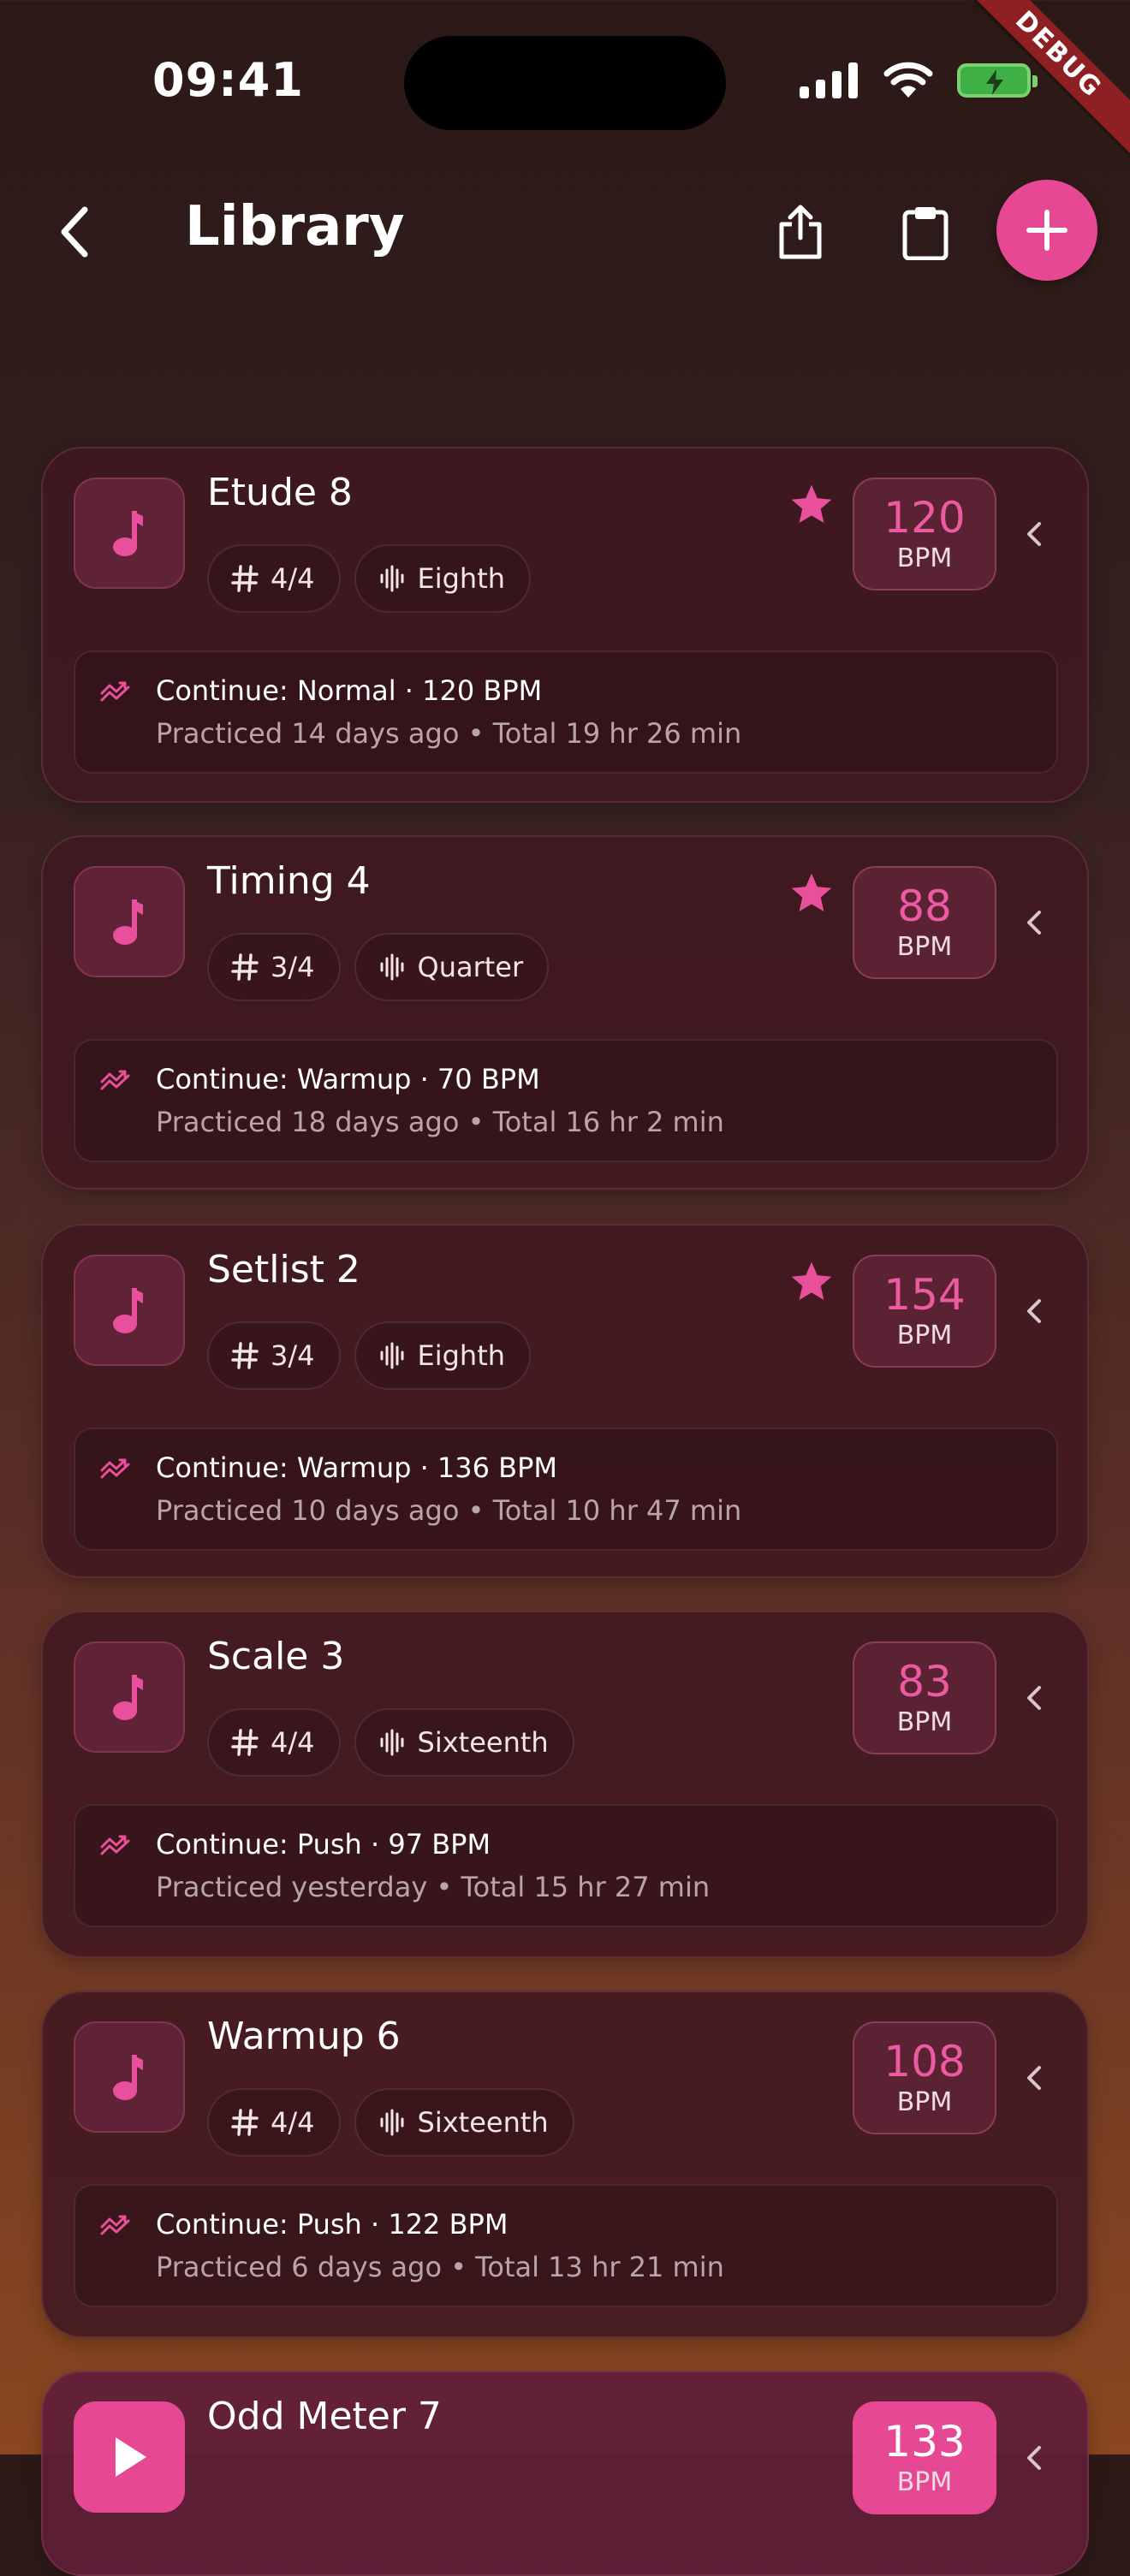 The height and width of the screenshot is (2576, 1130). I want to click on export-button, so click(800, 232).